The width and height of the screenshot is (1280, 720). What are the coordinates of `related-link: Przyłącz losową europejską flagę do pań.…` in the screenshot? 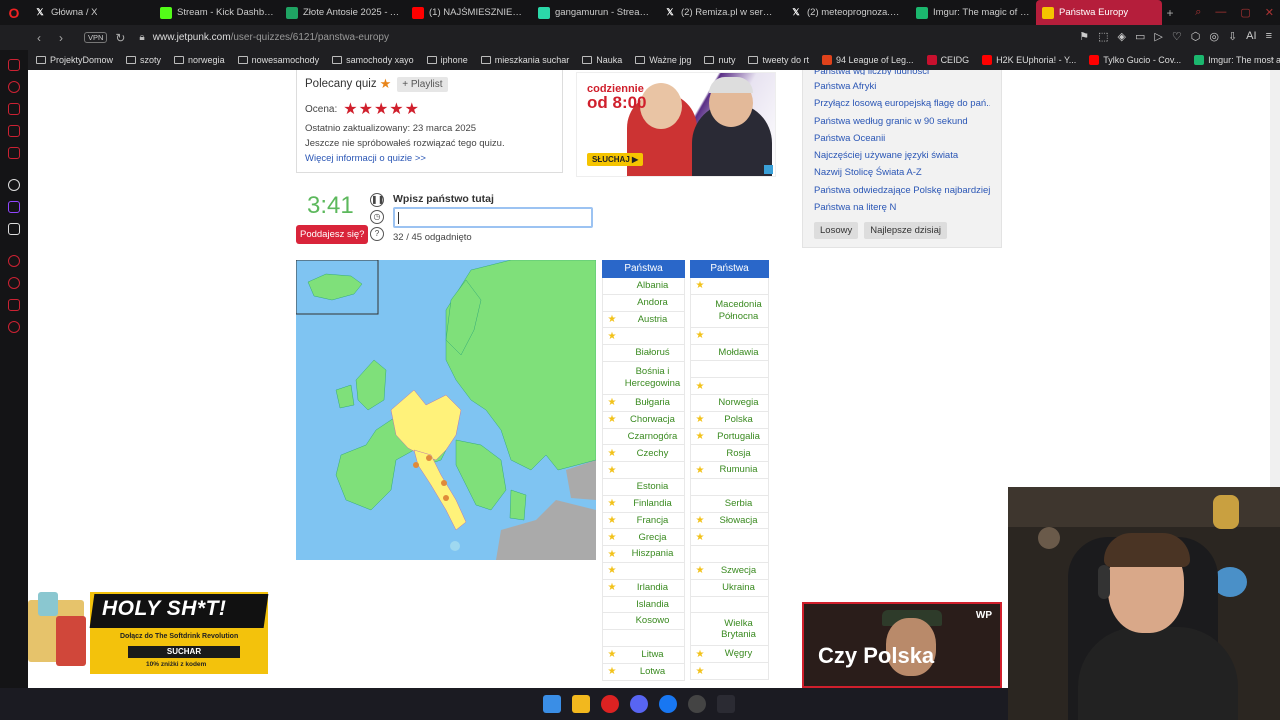 It's located at (902, 103).